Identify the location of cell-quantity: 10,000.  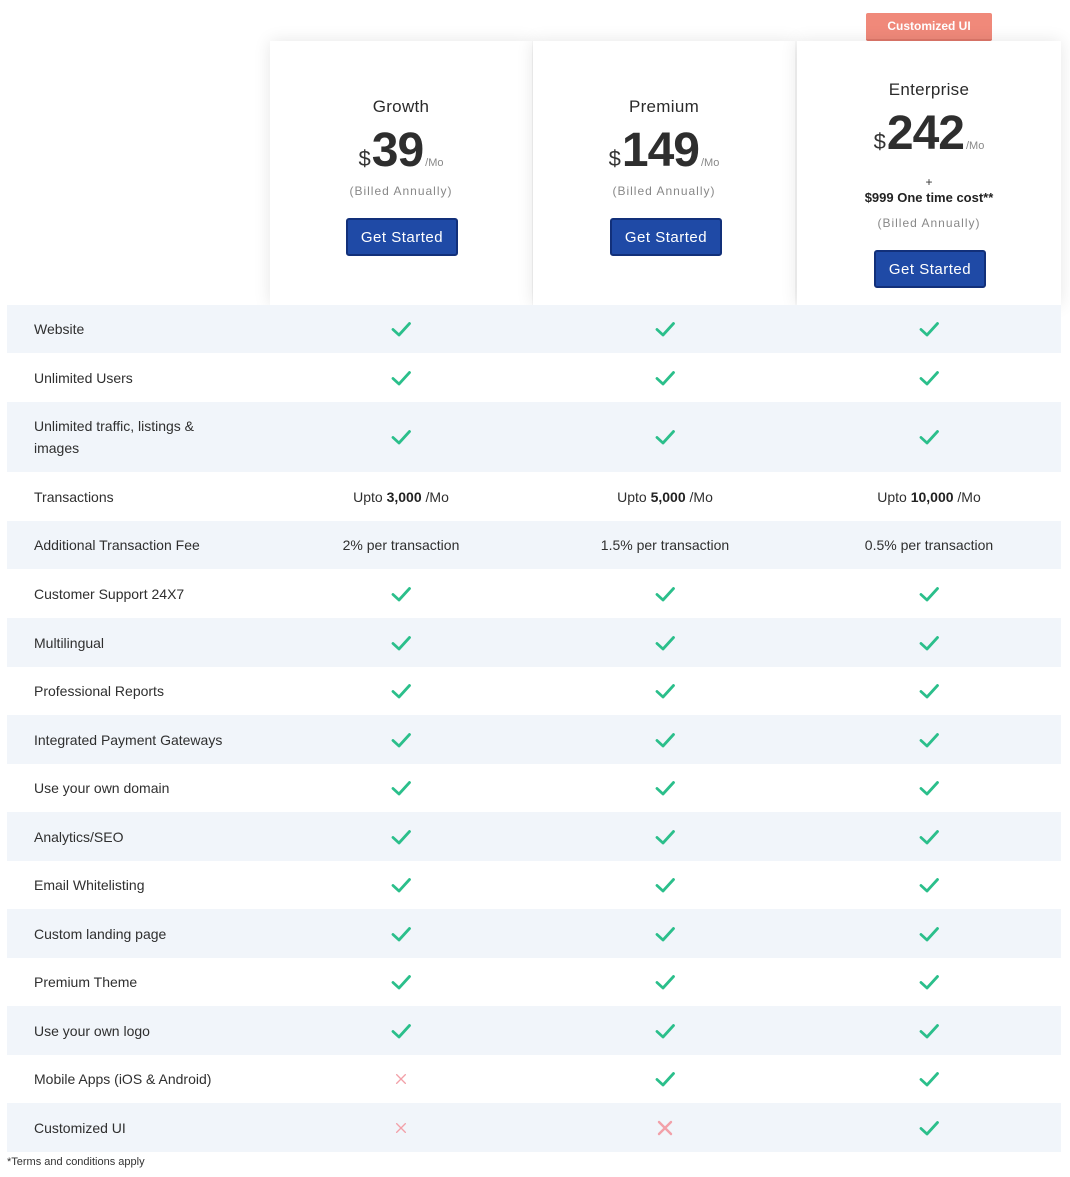
(932, 496).